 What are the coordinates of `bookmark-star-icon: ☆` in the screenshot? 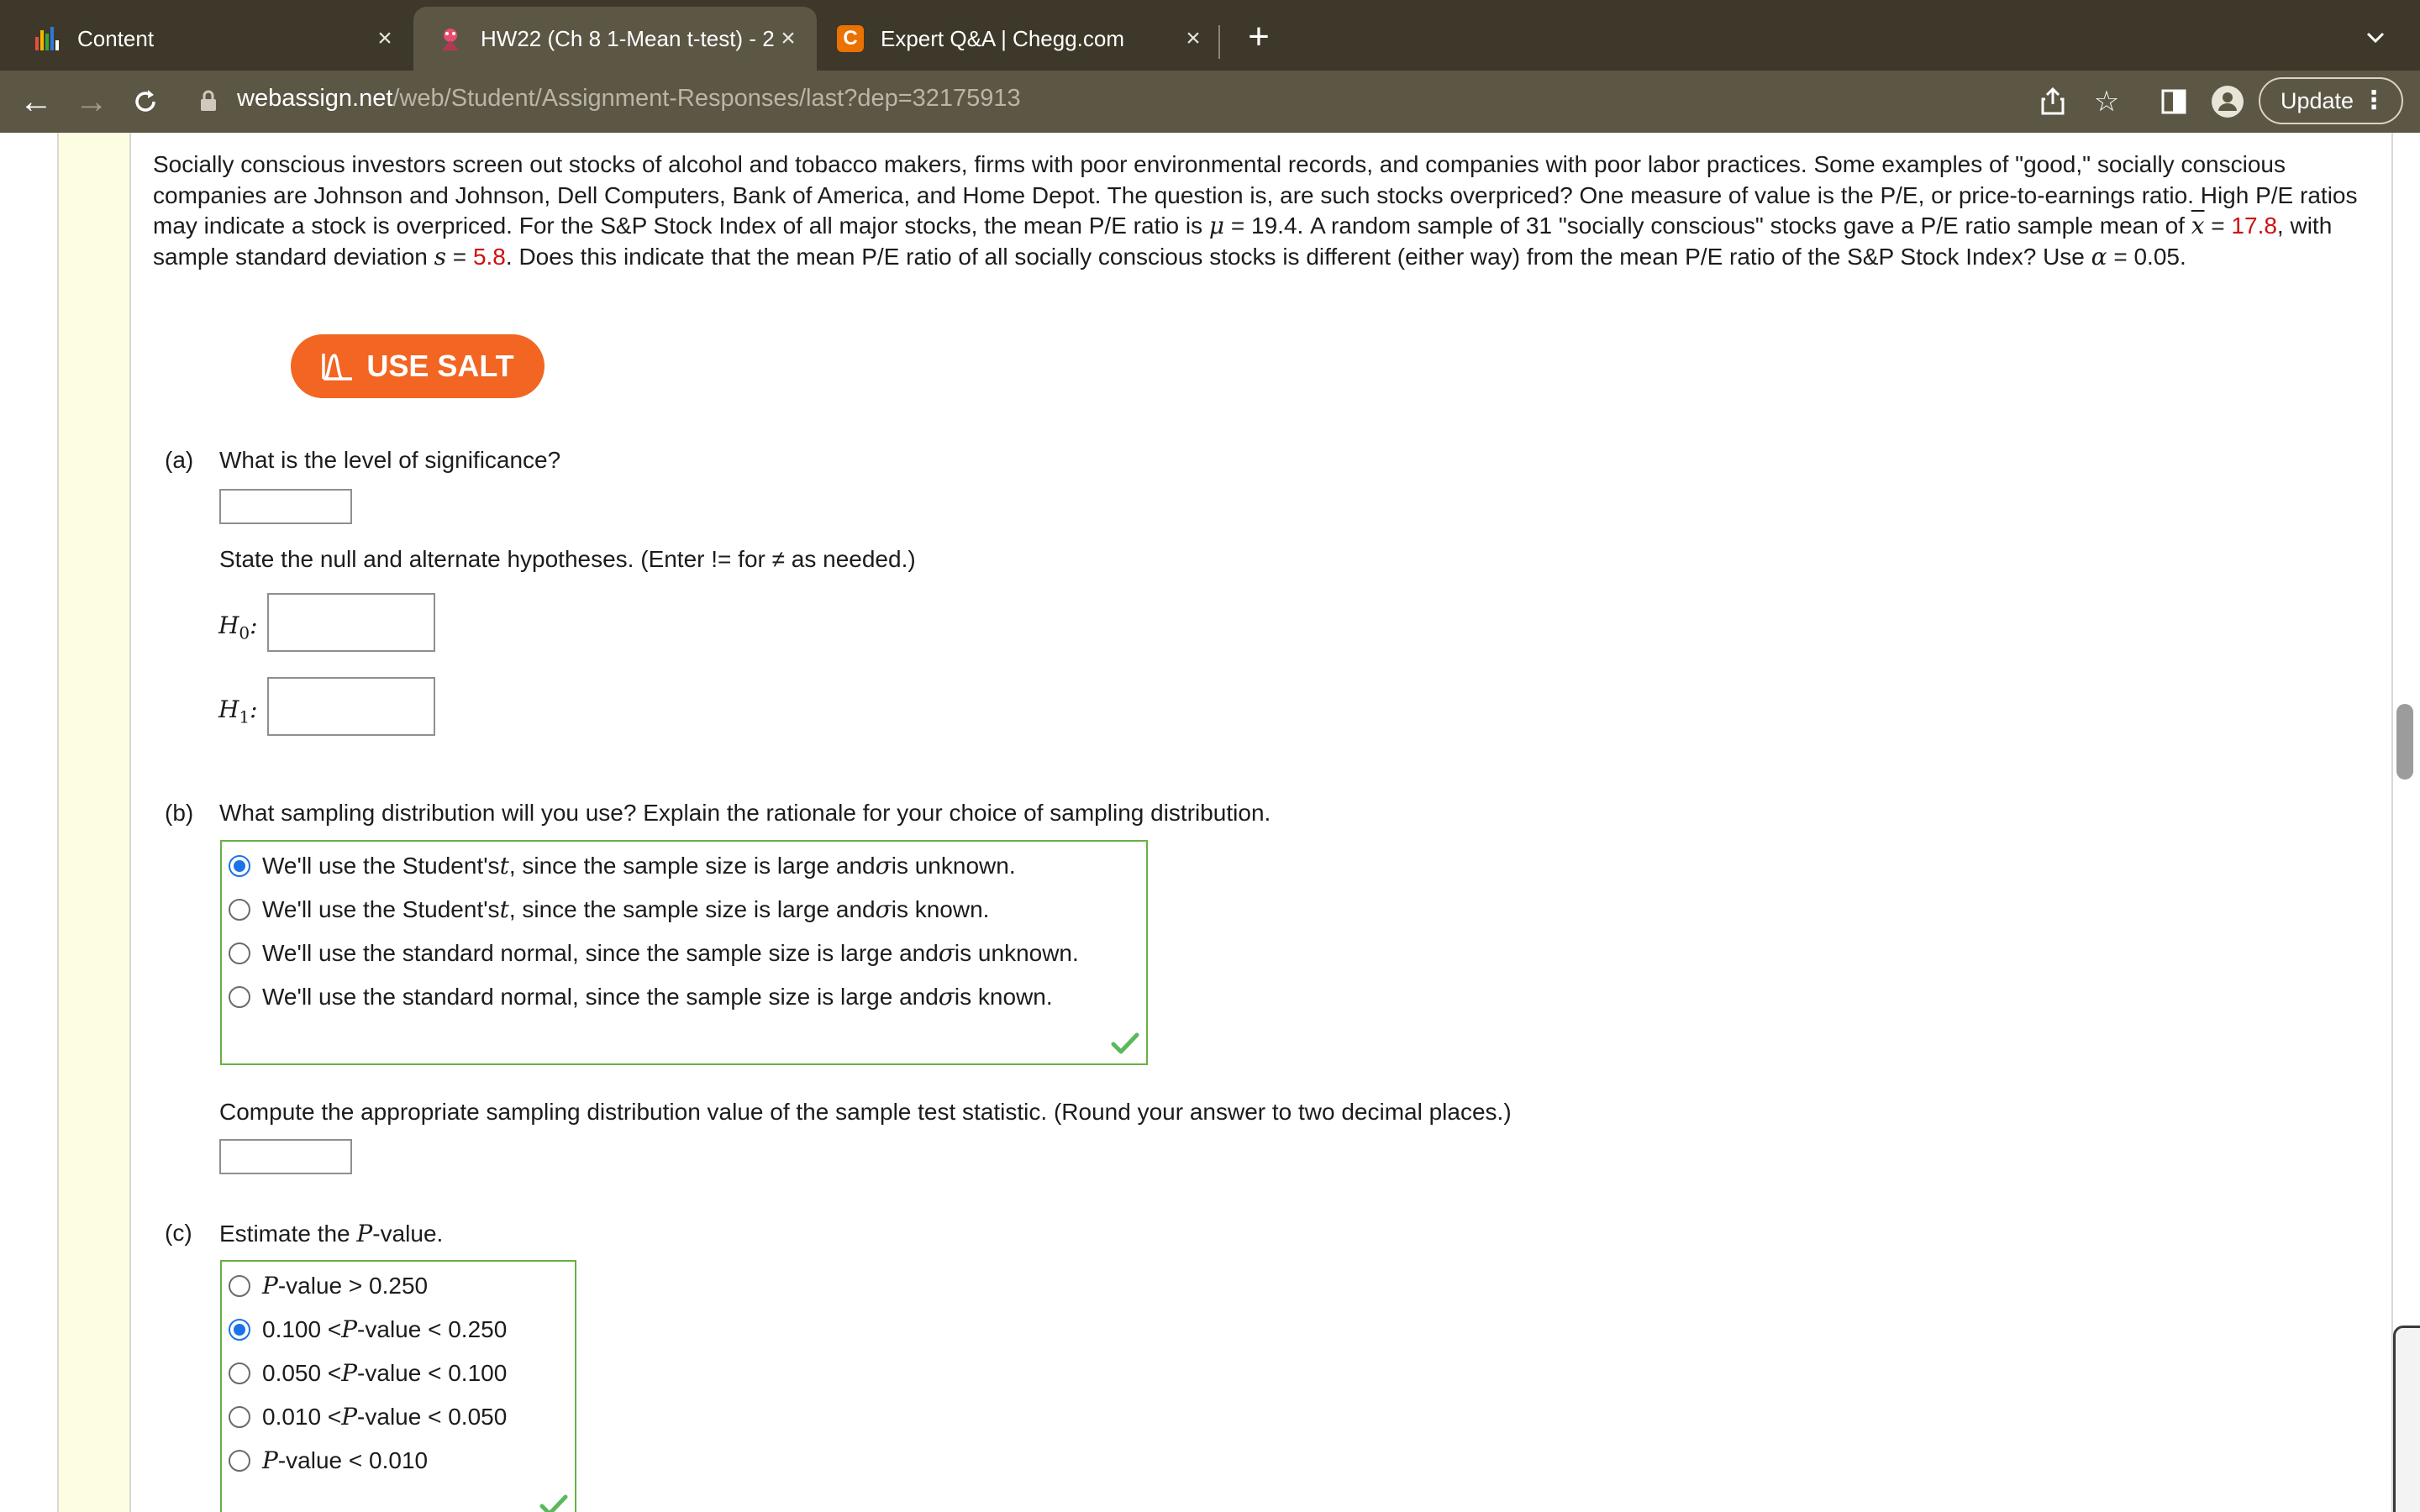 It's located at (2106, 101).